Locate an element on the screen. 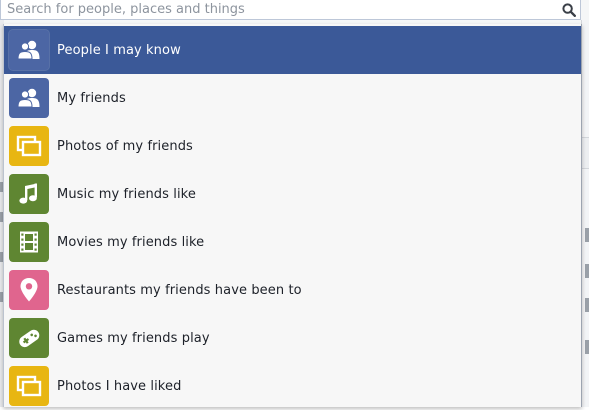 The image size is (589, 410). suggestion-label: Restaurants my friends have been to is located at coordinates (179, 290).